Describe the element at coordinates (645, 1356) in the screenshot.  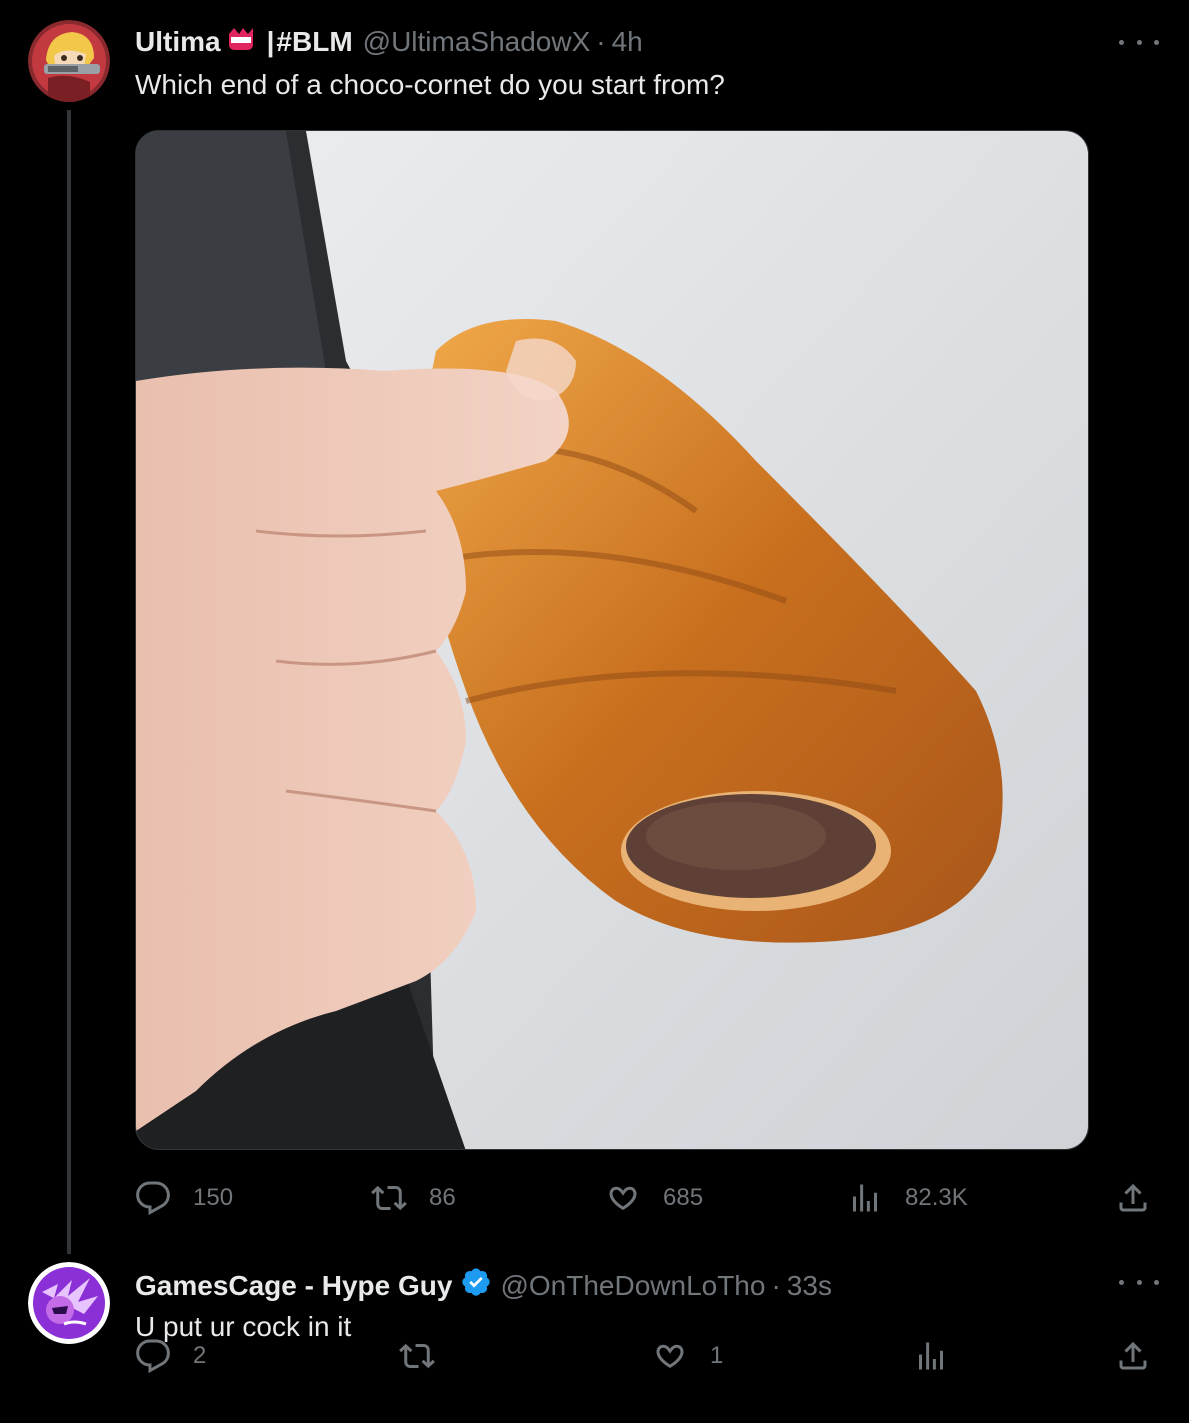
I see `tweet-actions: 2 1` at that location.